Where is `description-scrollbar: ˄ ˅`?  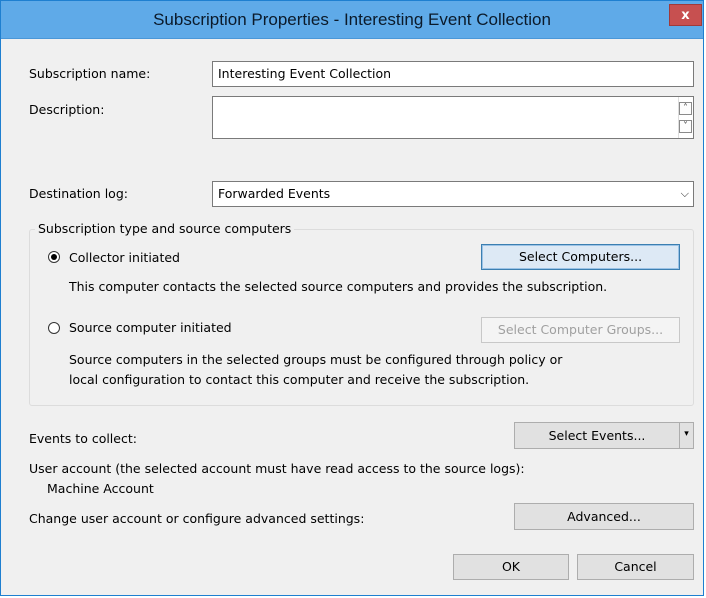
description-scrollbar: ˄ ˅ is located at coordinates (685, 117).